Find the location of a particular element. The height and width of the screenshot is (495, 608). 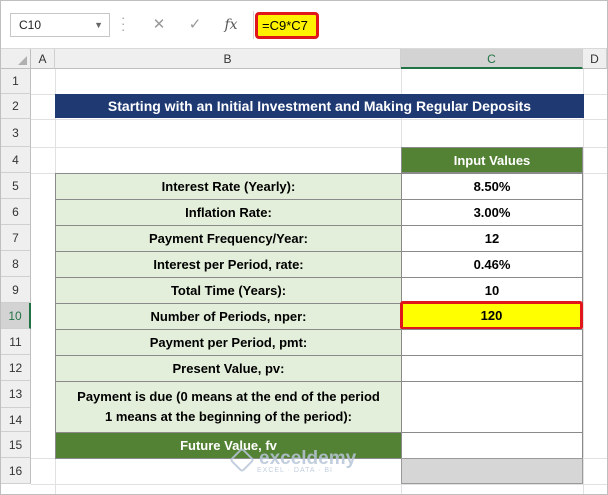

name-box-value: C10 is located at coordinates (30, 25).